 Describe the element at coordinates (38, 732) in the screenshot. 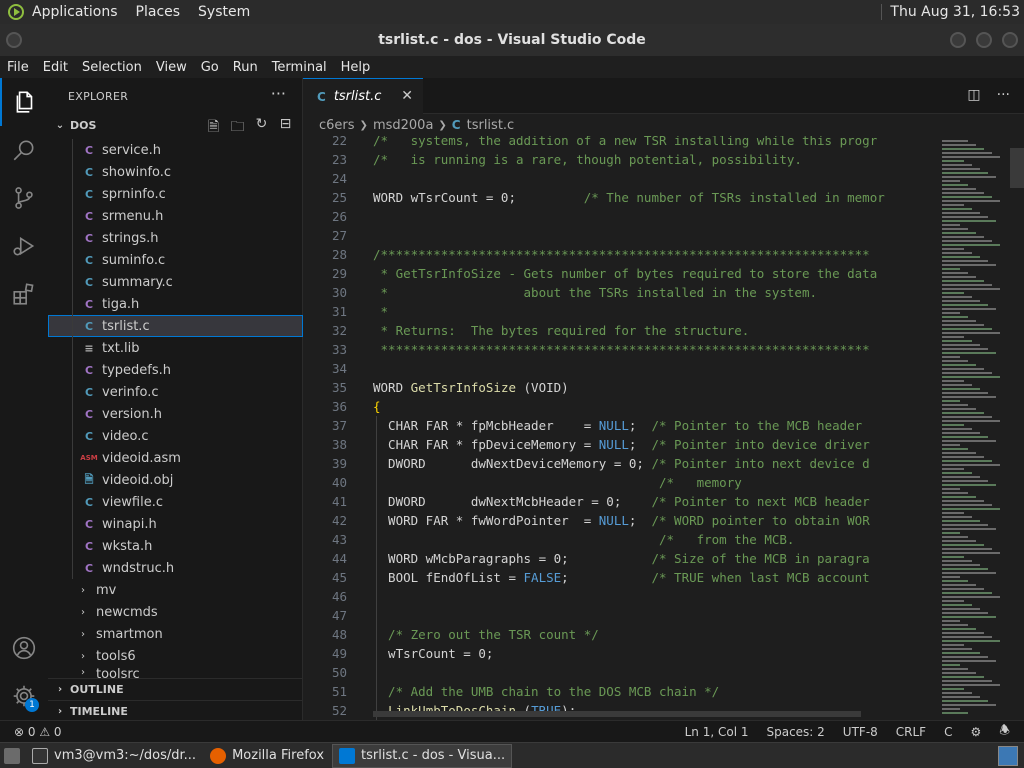

I see `problems-indicator: ⊗ 0 ⚠ 0` at that location.